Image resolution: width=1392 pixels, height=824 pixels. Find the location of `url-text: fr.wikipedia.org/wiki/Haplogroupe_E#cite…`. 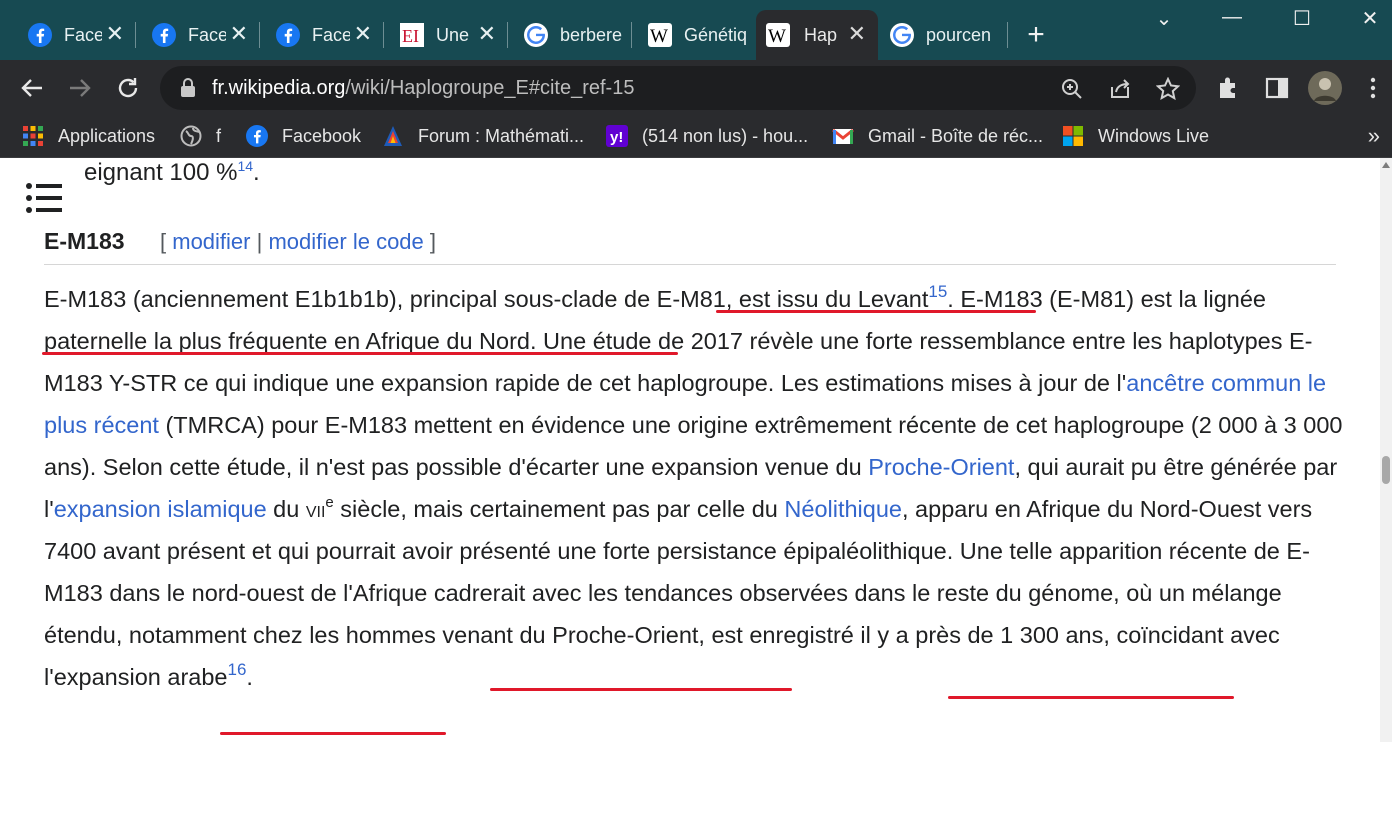

url-text: fr.wikipedia.org/wiki/Haplogroupe_E#cite… is located at coordinates (423, 88).